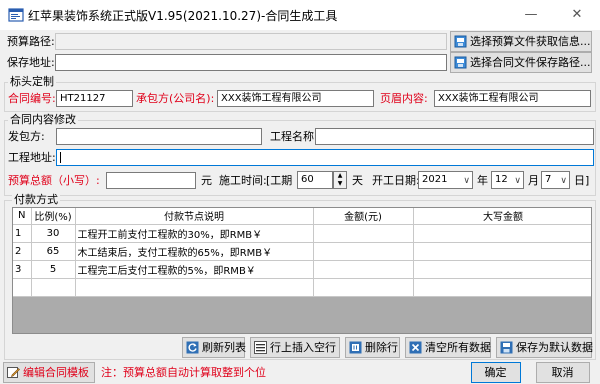 Image resolution: width=600 pixels, height=384 pixels. Describe the element at coordinates (582, 180) in the screenshot. I see `day-unit: 日]` at that location.